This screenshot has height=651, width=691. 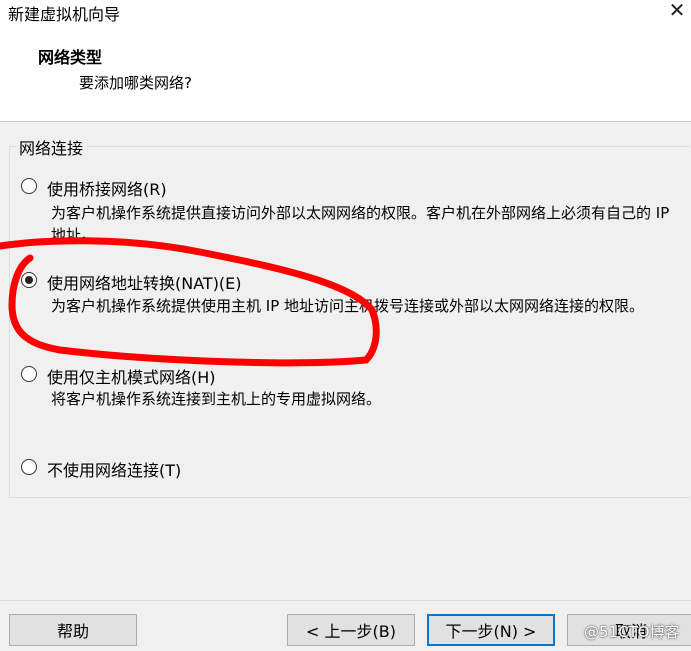 What do you see at coordinates (131, 376) in the screenshot?
I see `option-label-host-only: 使用仅主机模式网络(H)` at bounding box center [131, 376].